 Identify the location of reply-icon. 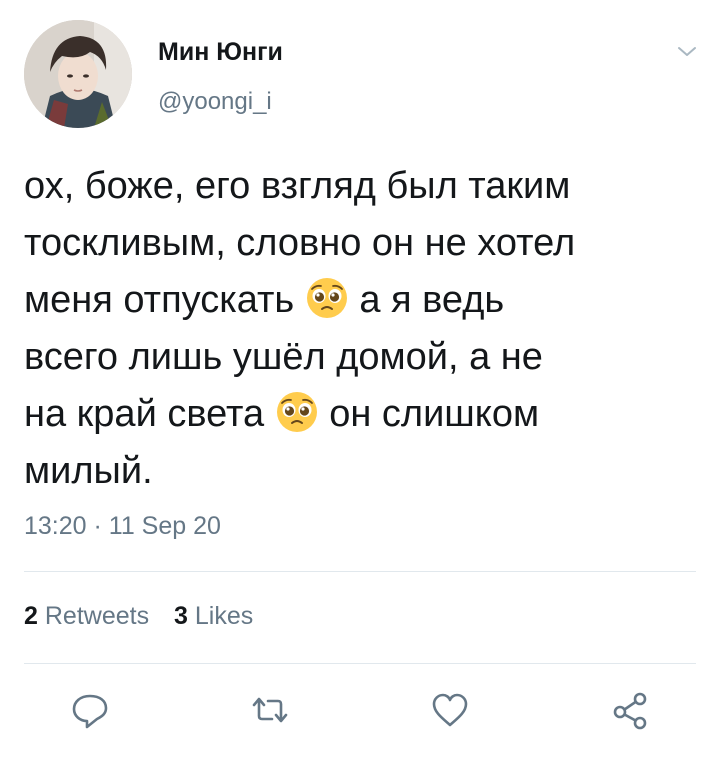
(90, 710).